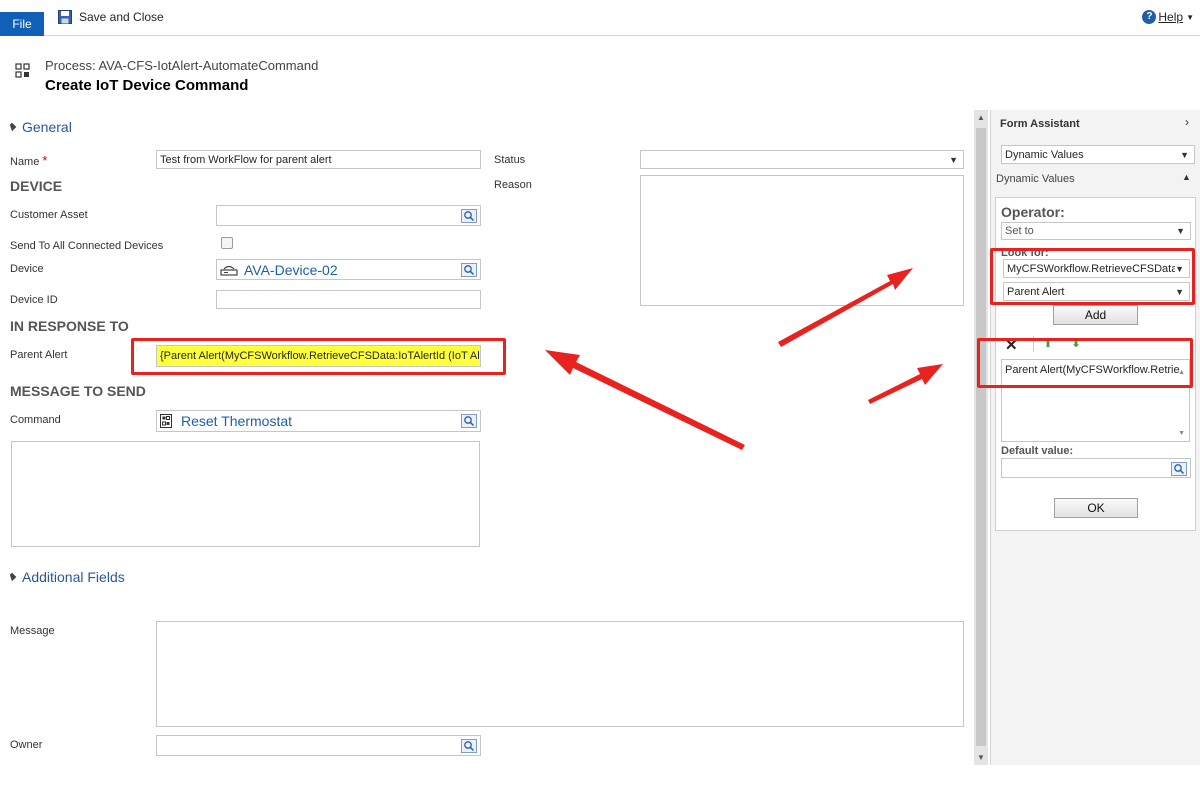  Describe the element at coordinates (845, 307) in the screenshot. I see `annotation-arrow-to-look-for` at that location.